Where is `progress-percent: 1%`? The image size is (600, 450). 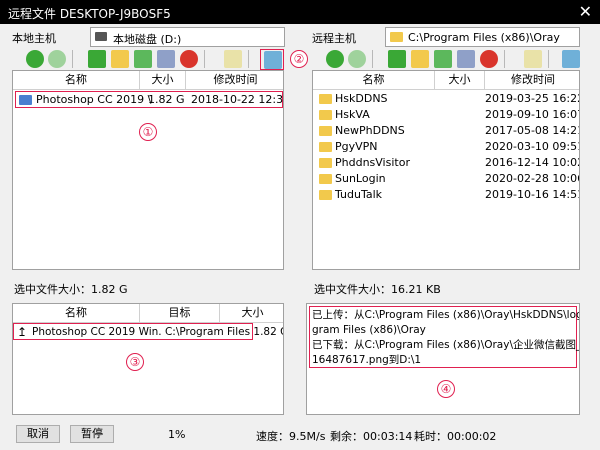 progress-percent: 1% is located at coordinates (177, 434).